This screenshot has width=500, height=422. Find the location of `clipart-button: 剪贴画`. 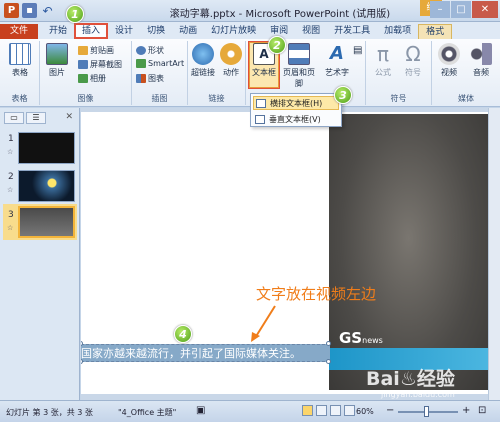

clipart-button: 剪贴画 is located at coordinates (96, 50).